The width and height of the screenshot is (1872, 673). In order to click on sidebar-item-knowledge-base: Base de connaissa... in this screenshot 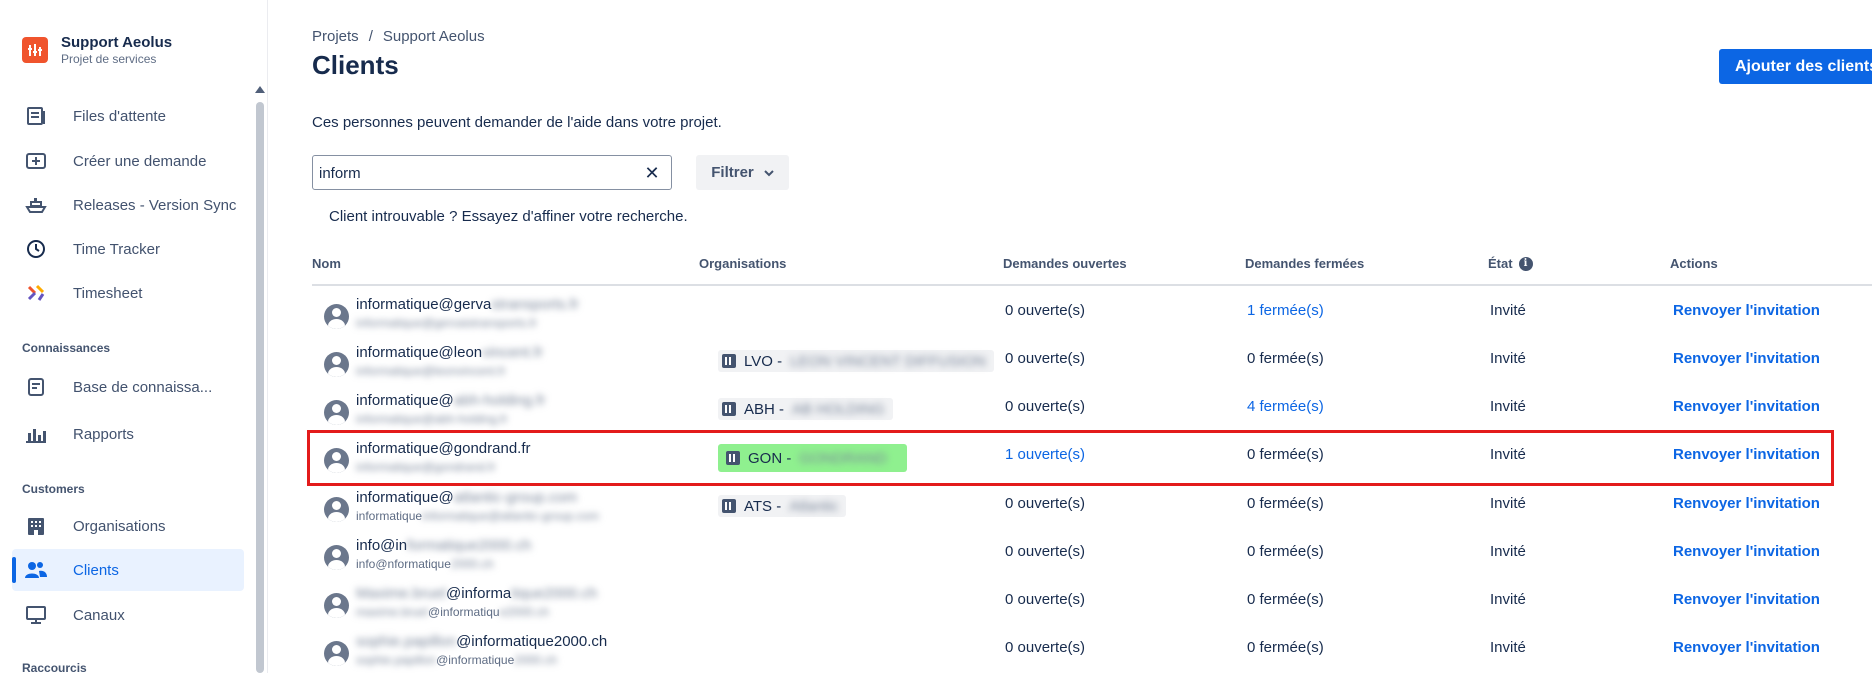, I will do `click(128, 387)`.